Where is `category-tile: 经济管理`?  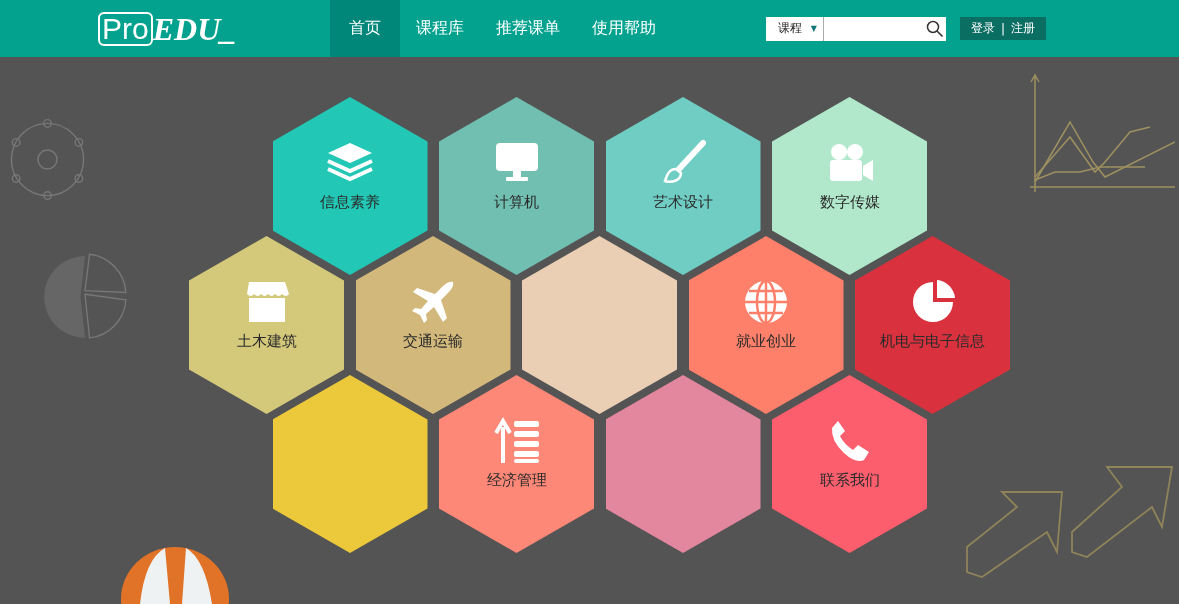
category-tile: 经济管理 is located at coordinates (516, 464).